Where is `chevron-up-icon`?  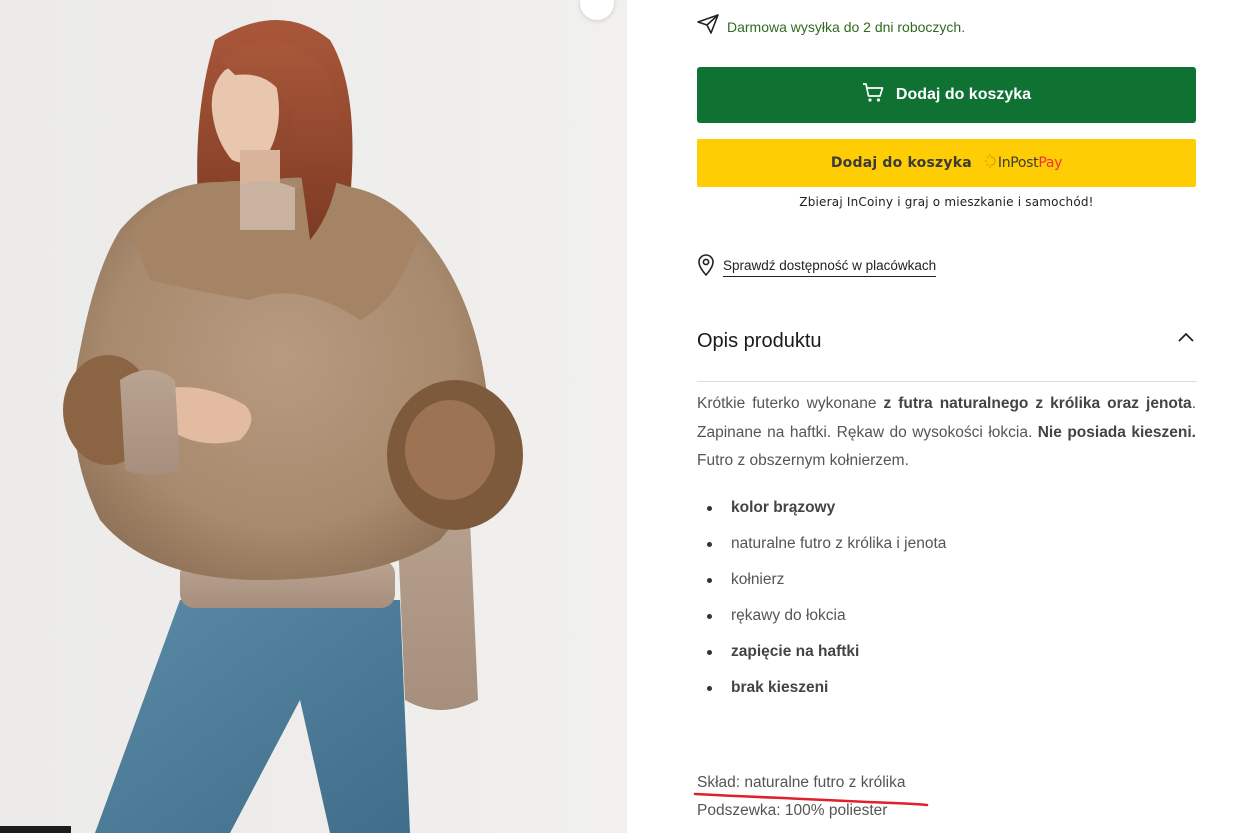 chevron-up-icon is located at coordinates (1186, 339).